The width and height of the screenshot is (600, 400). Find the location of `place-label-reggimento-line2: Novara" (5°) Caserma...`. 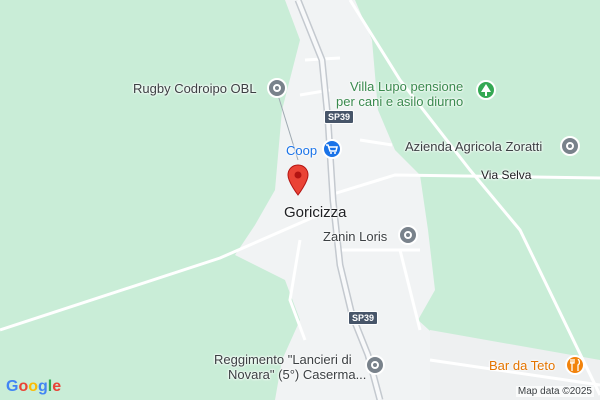

place-label-reggimento-line2: Novara" (5°) Caserma... is located at coordinates (297, 374).